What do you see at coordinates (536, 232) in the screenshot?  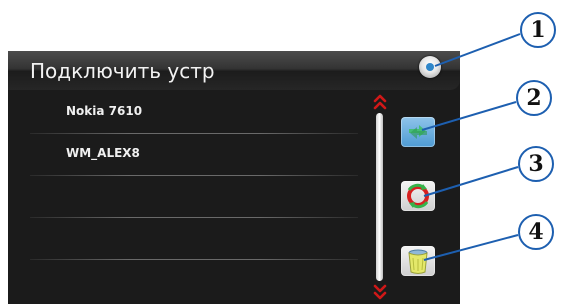 I see `callout-4: 4` at bounding box center [536, 232].